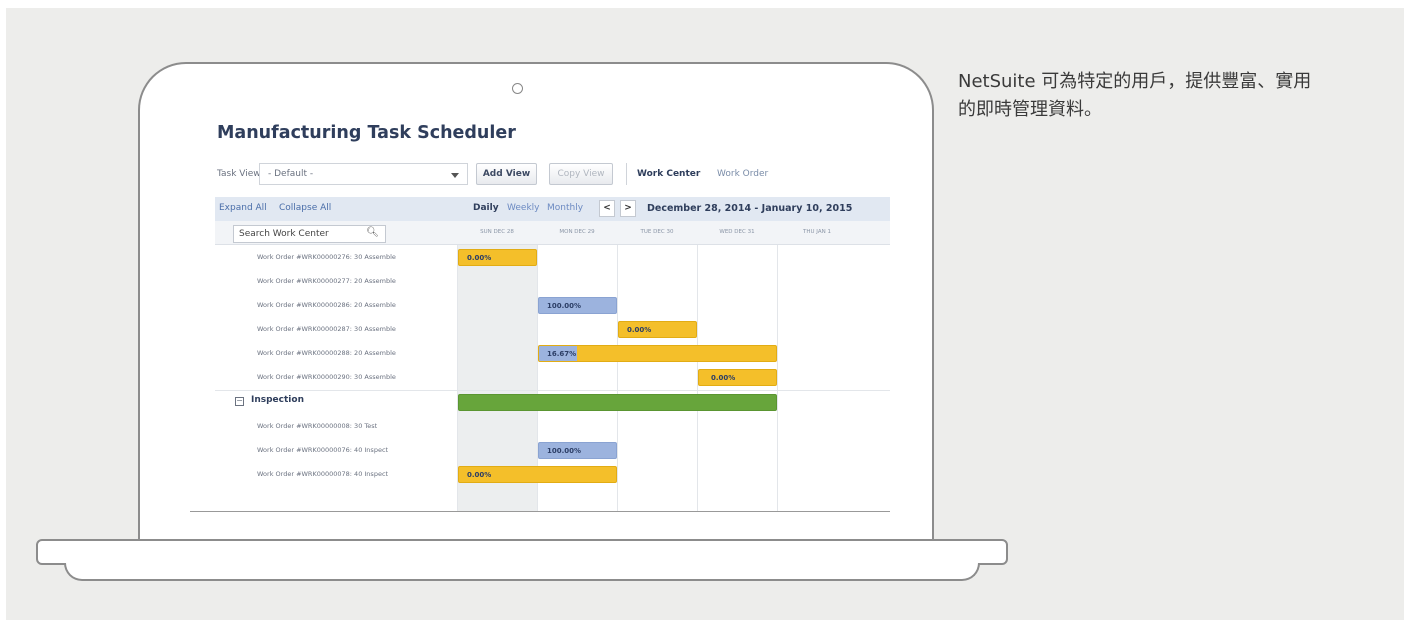  What do you see at coordinates (497, 232) in the screenshot?
I see `day-column-header: SUN DEC 28` at bounding box center [497, 232].